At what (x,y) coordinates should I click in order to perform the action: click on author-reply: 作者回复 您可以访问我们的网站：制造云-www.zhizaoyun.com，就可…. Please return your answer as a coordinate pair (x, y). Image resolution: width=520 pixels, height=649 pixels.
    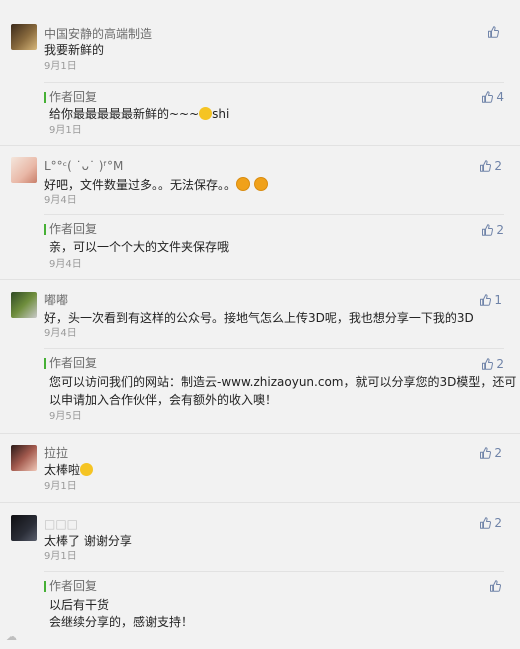
    Looking at the image, I should click on (280, 388).